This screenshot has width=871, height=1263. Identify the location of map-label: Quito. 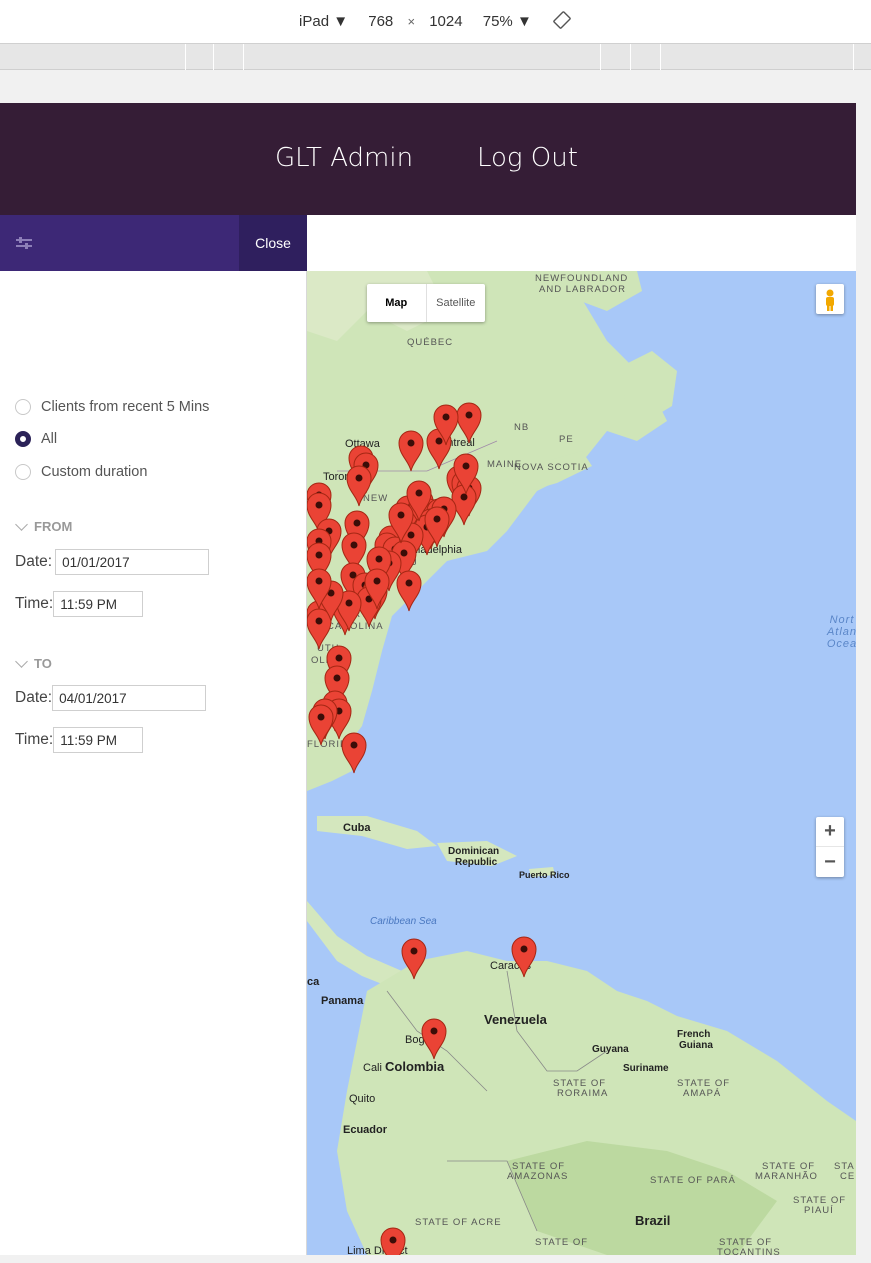
(362, 1099).